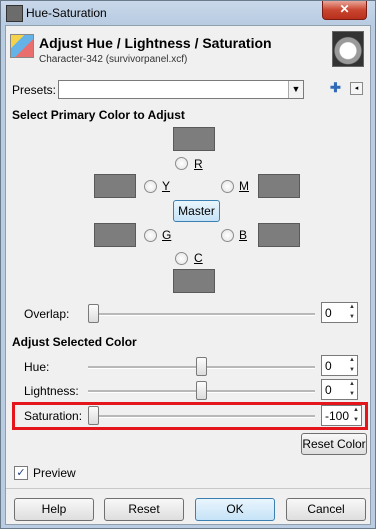 This screenshot has height=529, width=376. Describe the element at coordinates (150, 186) in the screenshot. I see `radio-yellow` at that location.